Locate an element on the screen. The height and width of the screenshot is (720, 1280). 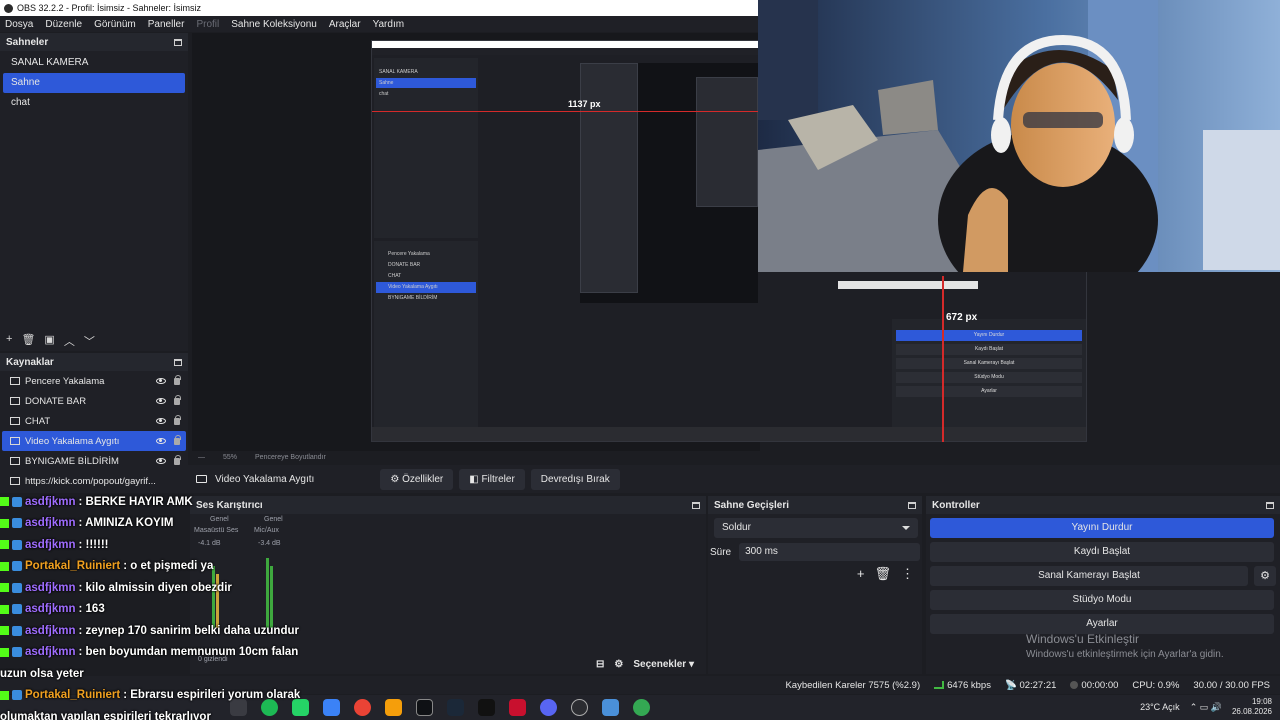
measure-line-horizontal is located at coordinates (567, 111).